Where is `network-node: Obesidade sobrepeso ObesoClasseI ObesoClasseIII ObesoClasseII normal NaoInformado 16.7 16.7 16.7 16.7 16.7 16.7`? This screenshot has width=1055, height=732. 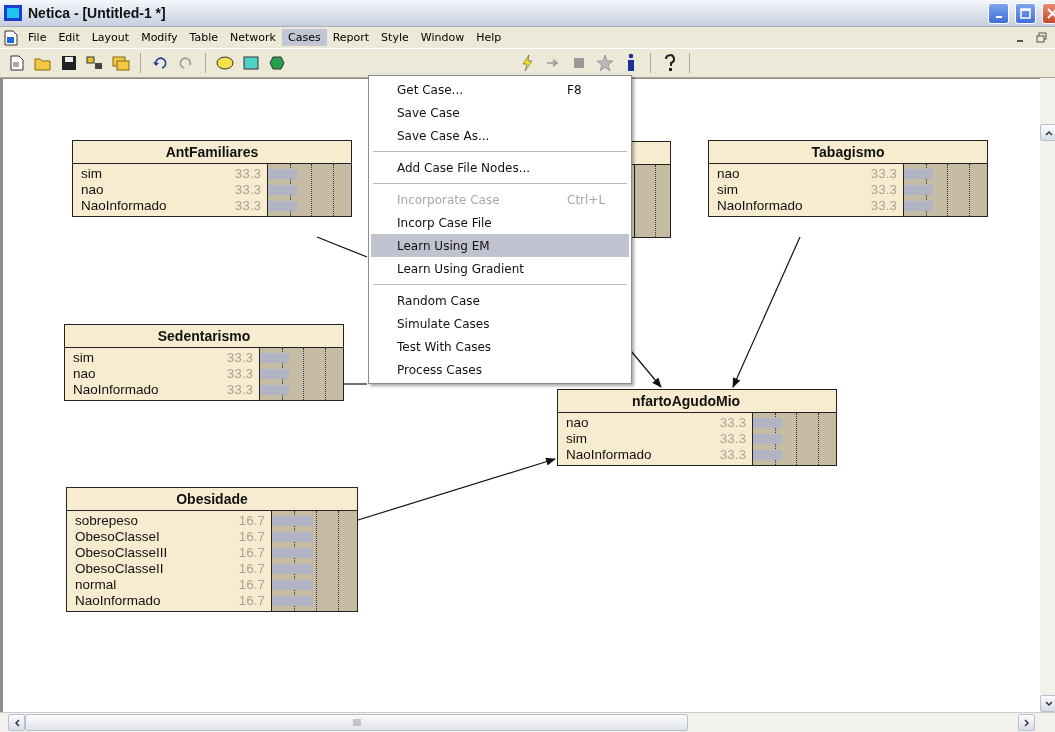
network-node: Obesidade sobrepeso ObesoClasseI ObesoClasseIII ObesoClasseII normal NaoInformado 16.7 16.7 16.7 16.7 16.7 16.7 is located at coordinates (212, 549).